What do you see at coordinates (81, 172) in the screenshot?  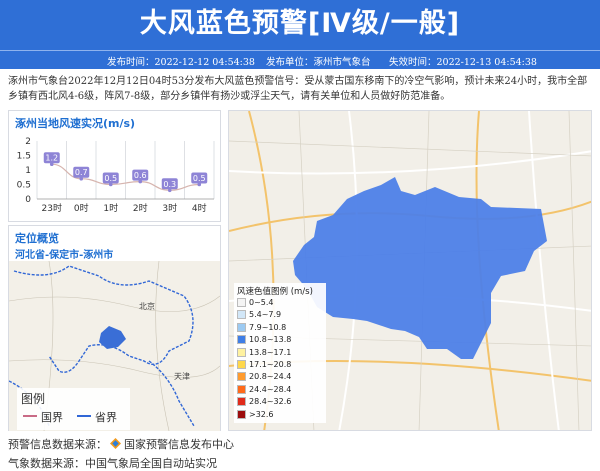 I see `wind-speed-data-label: 0.7` at bounding box center [81, 172].